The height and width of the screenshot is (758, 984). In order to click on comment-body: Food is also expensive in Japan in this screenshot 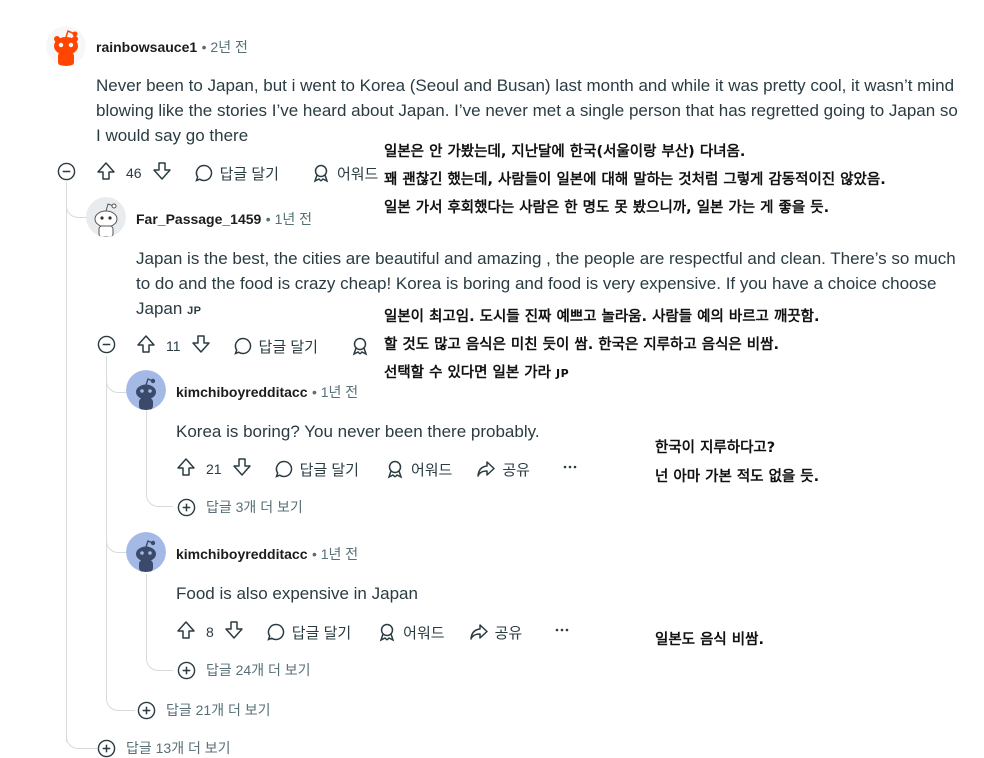, I will do `click(297, 593)`.